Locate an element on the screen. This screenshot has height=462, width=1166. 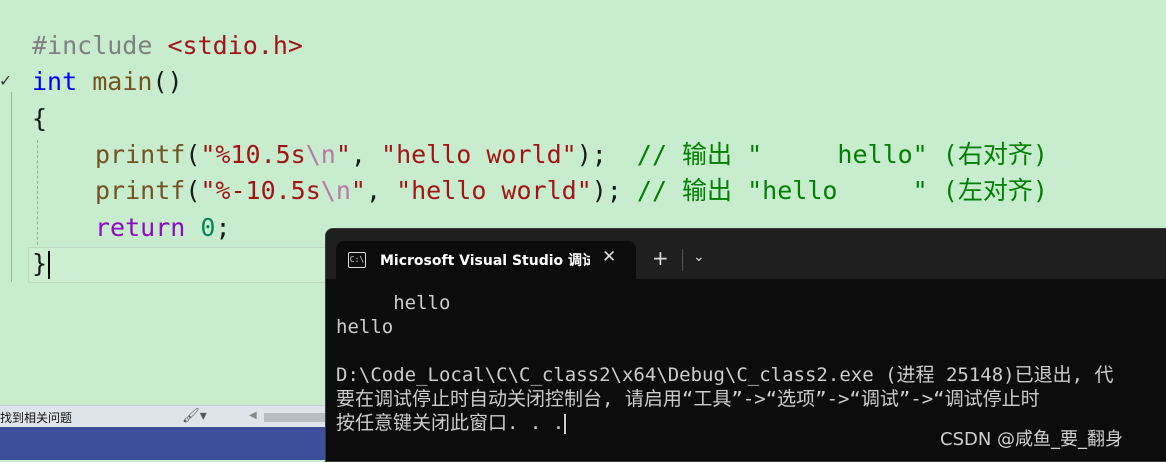
console-icon: C:\ is located at coordinates (357, 260).